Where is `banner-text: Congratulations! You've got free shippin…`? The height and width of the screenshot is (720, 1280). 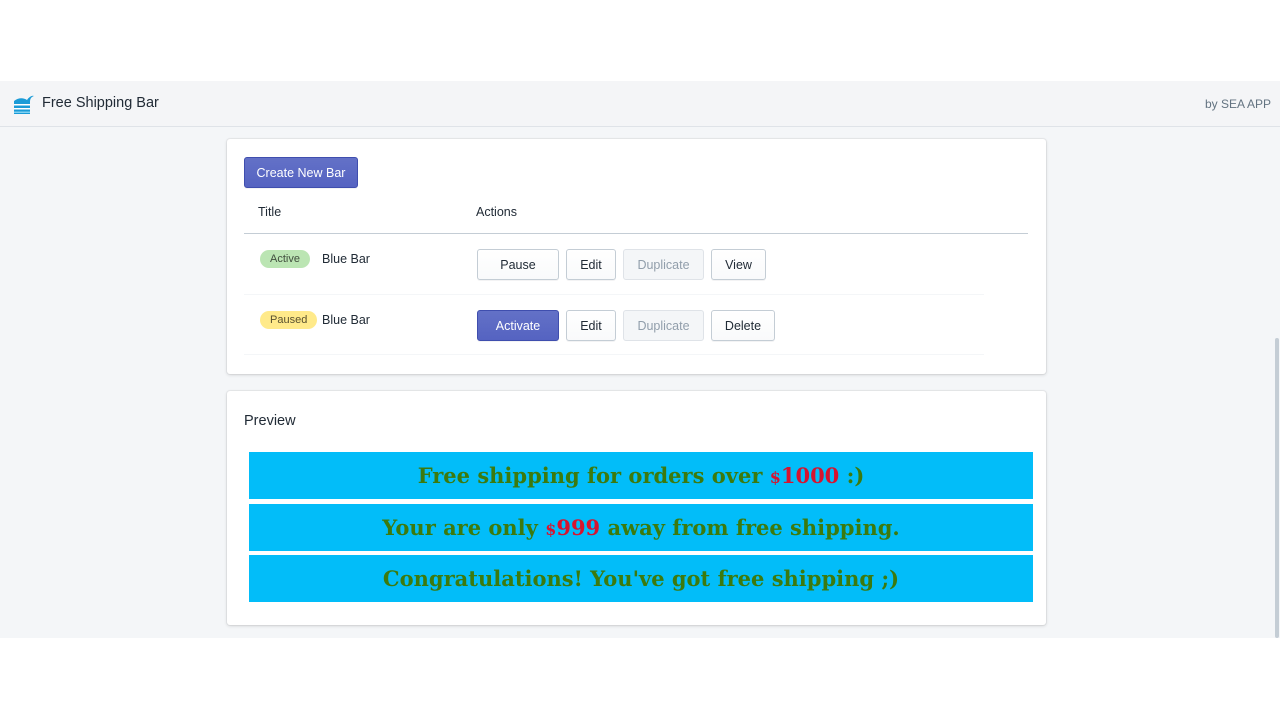 banner-text: Congratulations! You've got free shippin… is located at coordinates (641, 578).